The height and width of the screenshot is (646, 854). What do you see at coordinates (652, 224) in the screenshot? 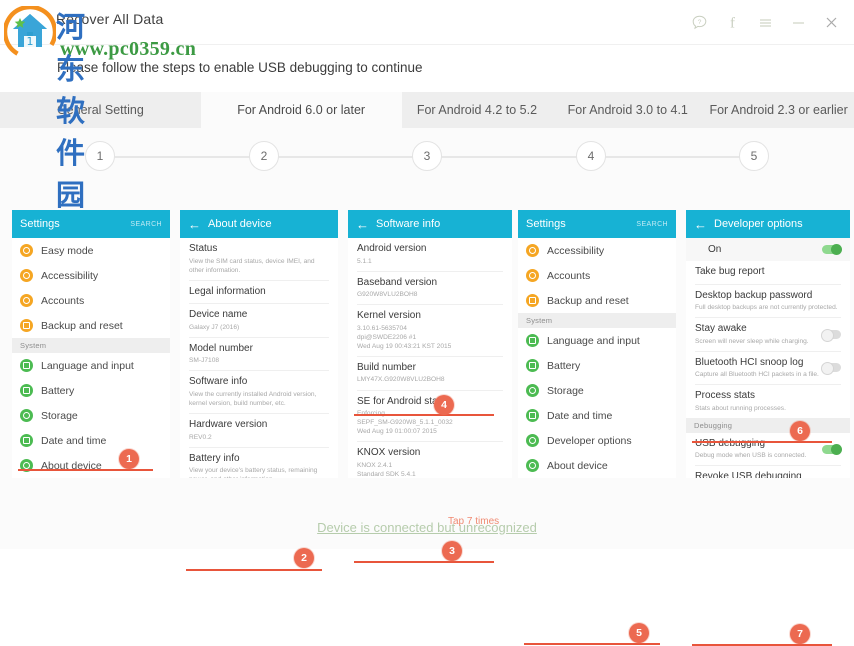
I see `panel-4-search-label: SEARCH` at bounding box center [652, 224].